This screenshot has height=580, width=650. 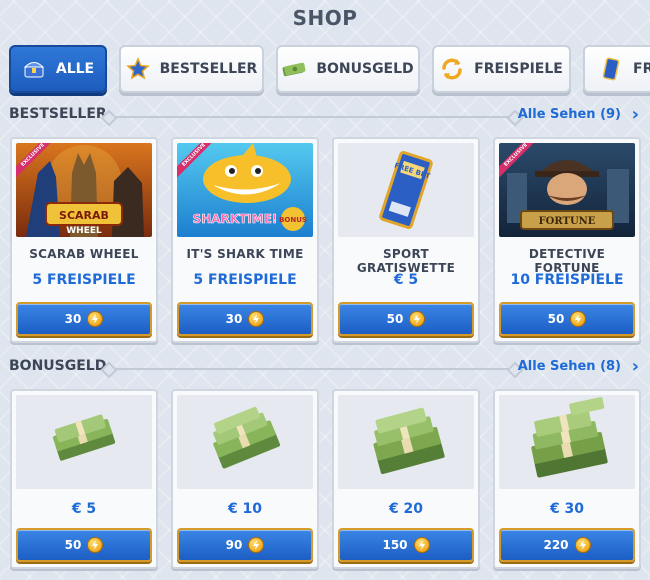 What do you see at coordinates (567, 190) in the screenshot?
I see `detective-fortune-image: FORTUNE EXCLUSIVE` at bounding box center [567, 190].